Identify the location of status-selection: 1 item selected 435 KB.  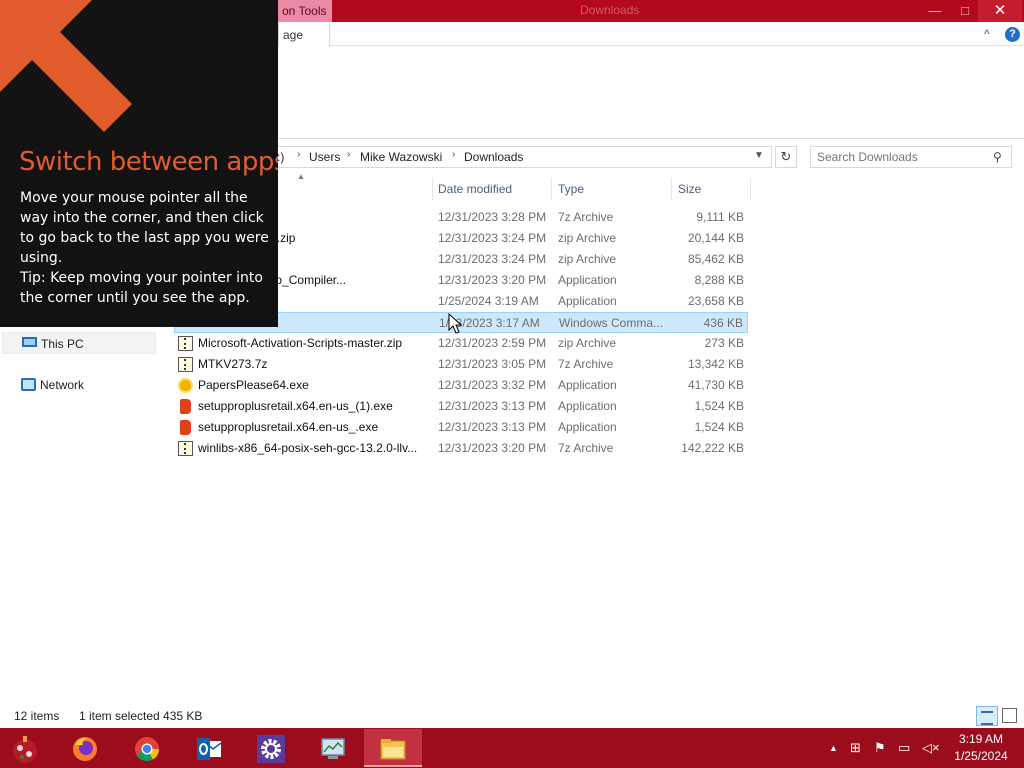
(141, 716).